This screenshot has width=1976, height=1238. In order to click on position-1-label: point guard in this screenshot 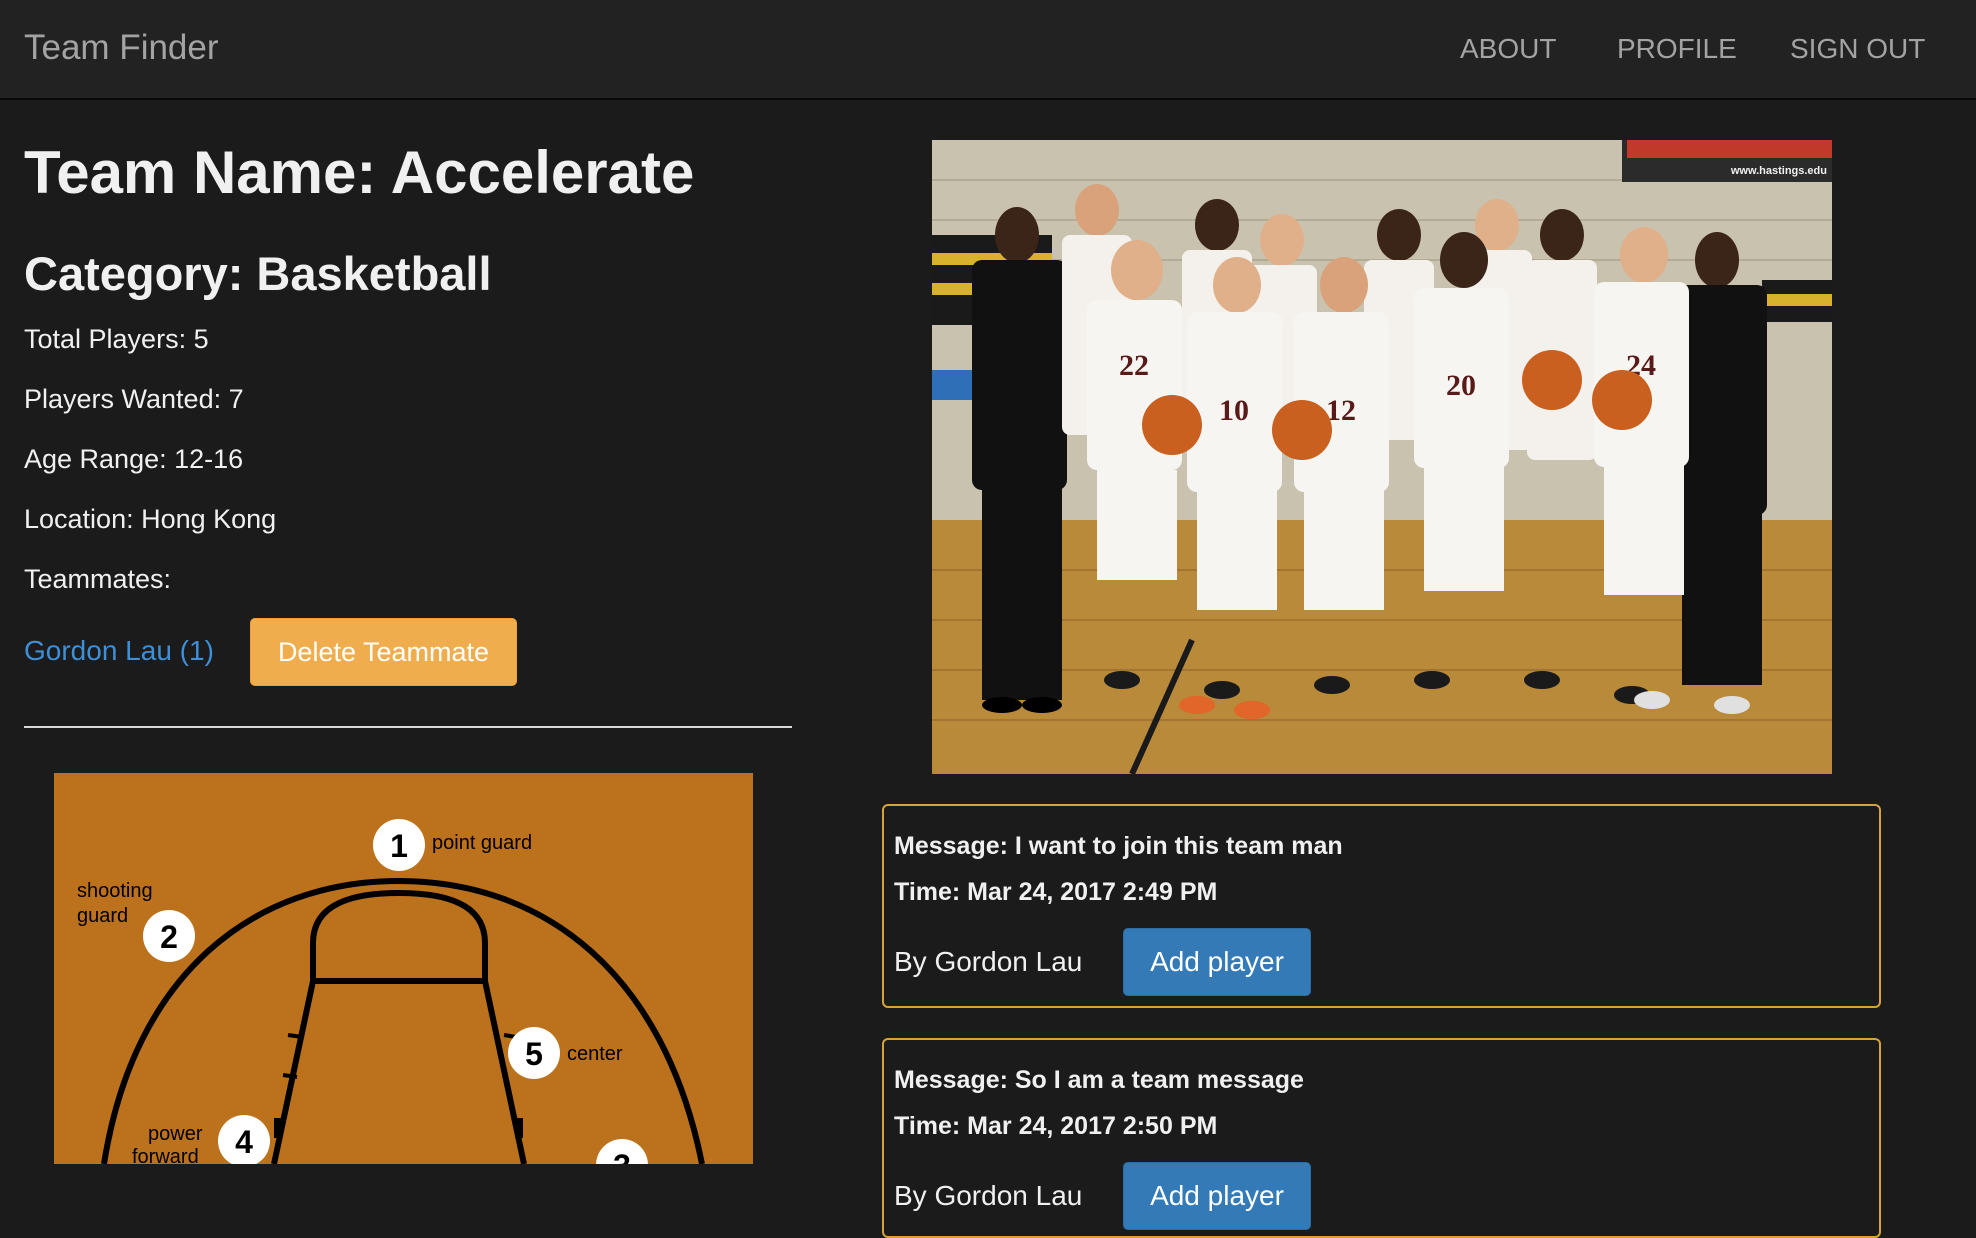, I will do `click(482, 843)`.